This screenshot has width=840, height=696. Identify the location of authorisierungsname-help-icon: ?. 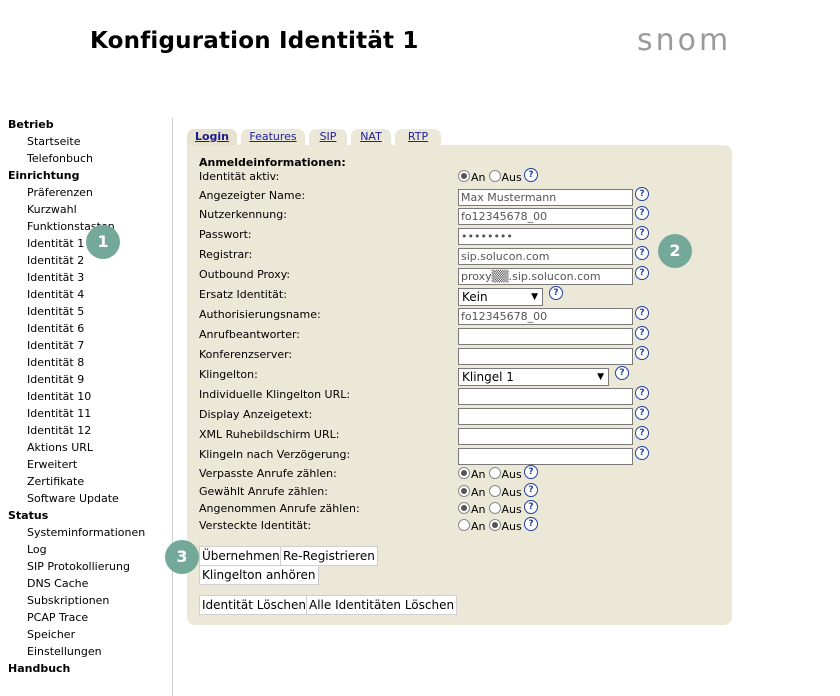
(642, 313).